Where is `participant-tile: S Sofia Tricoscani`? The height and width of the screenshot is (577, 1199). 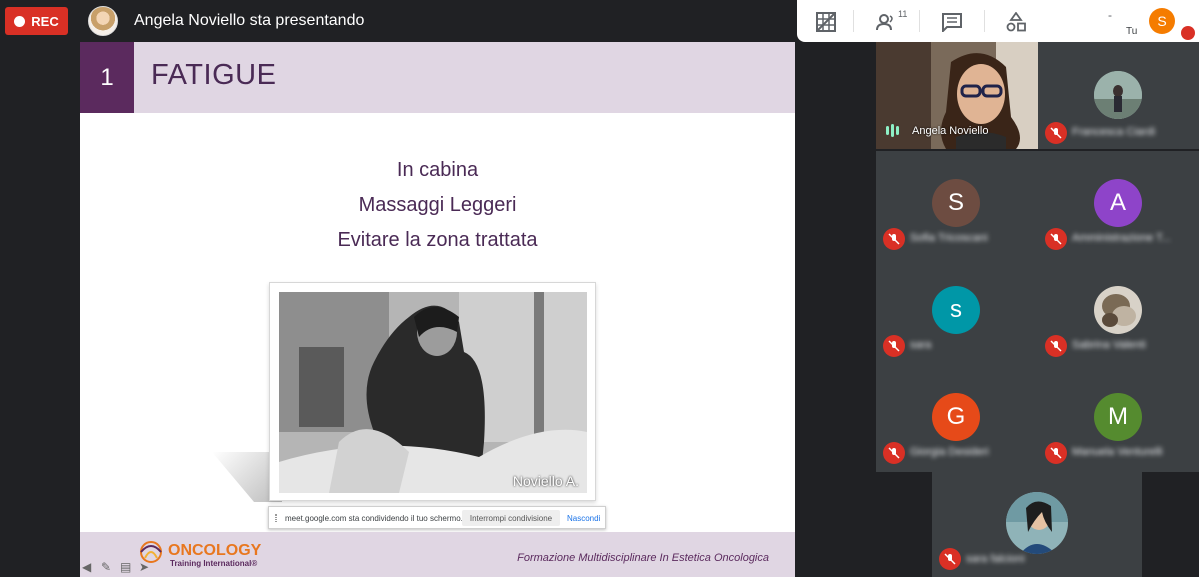 participant-tile: S Sofia Tricoscani is located at coordinates (957, 204).